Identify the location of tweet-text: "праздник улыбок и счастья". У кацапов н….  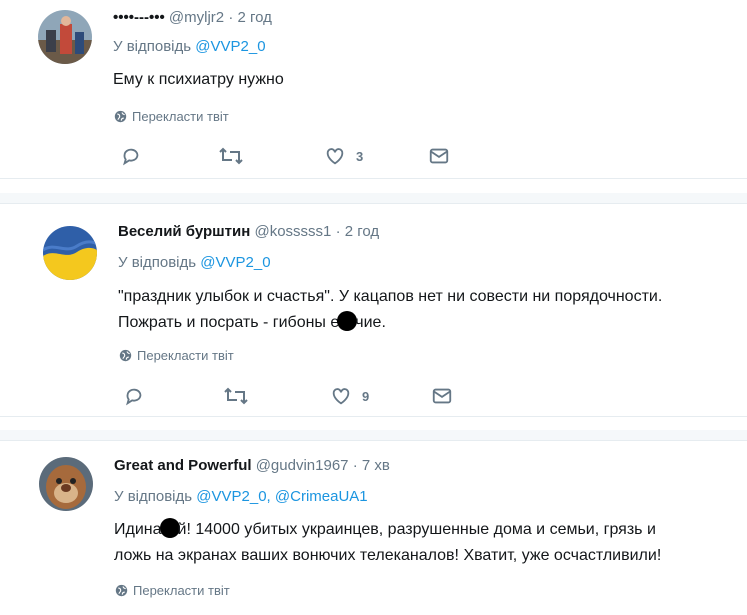
(428, 310).